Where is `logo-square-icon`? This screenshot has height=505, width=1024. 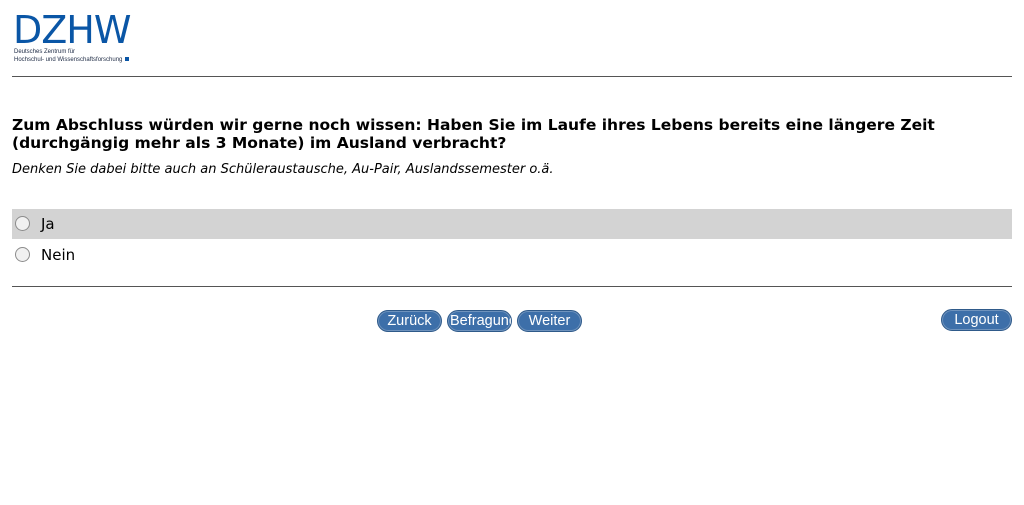
logo-square-icon is located at coordinates (127, 59).